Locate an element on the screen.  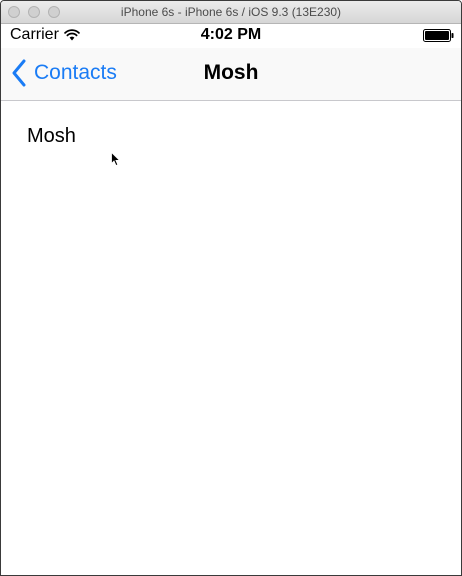
battery-icon is located at coordinates (438, 35).